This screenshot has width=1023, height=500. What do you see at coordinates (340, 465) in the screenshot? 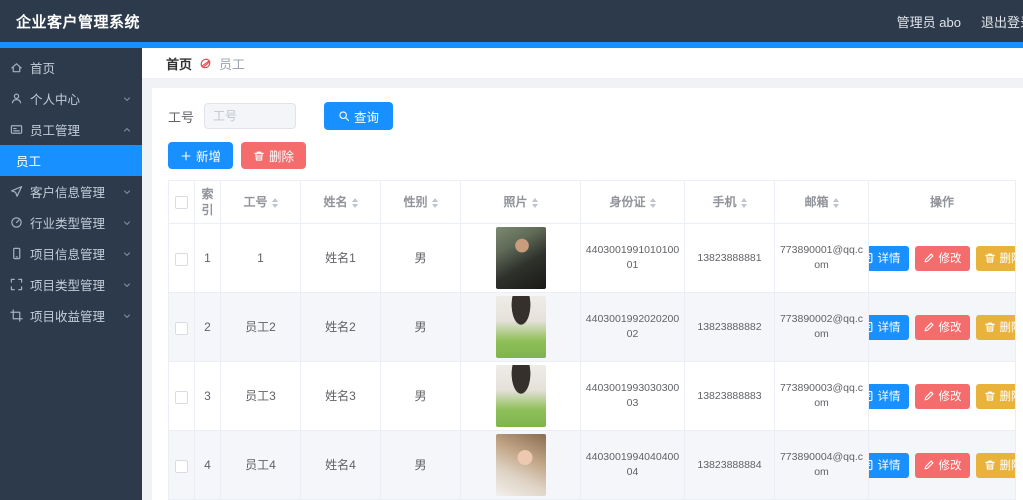
I see `cell-name: 姓名4` at bounding box center [340, 465].